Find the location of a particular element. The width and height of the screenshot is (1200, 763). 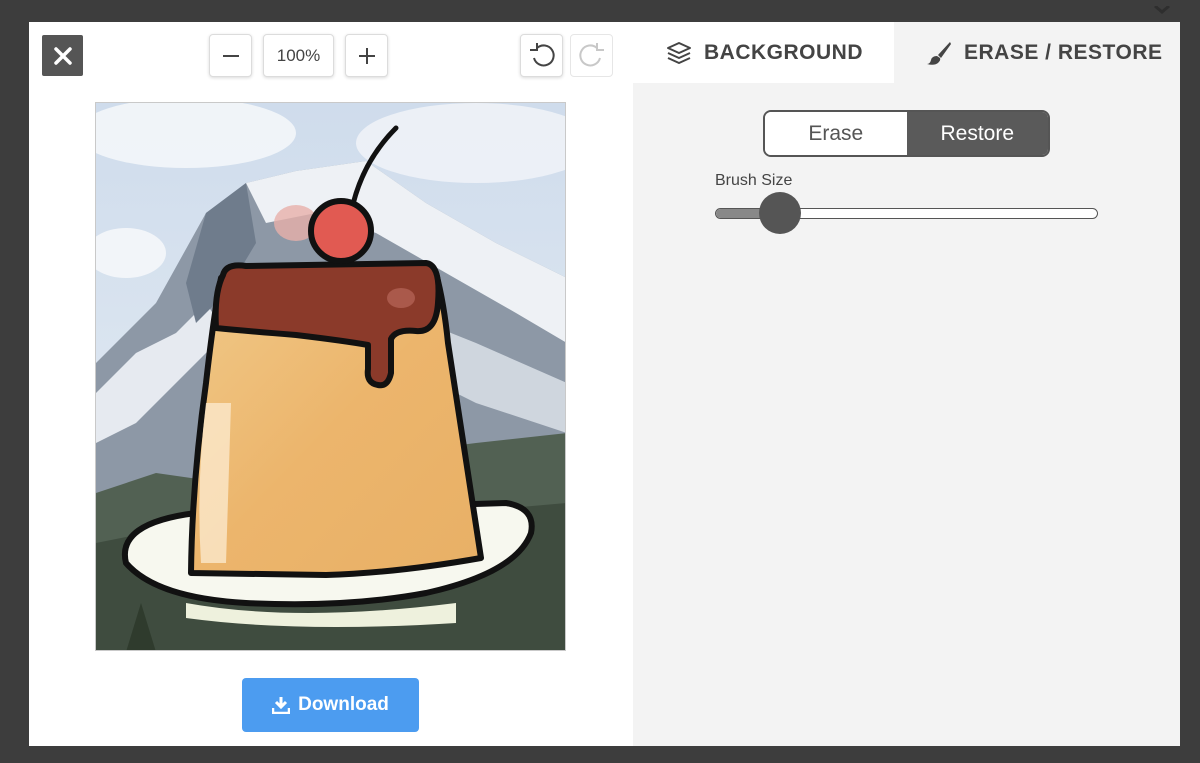

erase-restore-toggle: Erase Restore is located at coordinates (906, 133).